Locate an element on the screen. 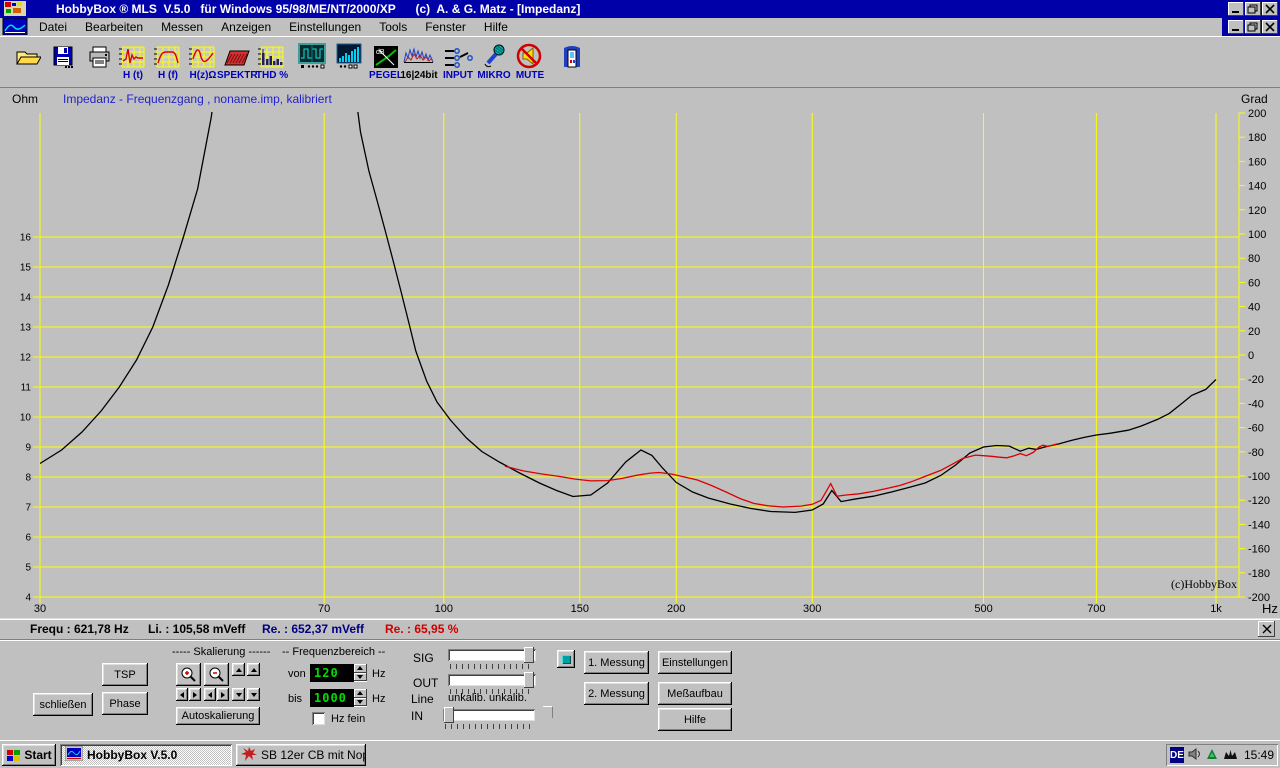 This screenshot has width=1280, height=768. mute-tool-button: MUTE is located at coordinates (530, 61).